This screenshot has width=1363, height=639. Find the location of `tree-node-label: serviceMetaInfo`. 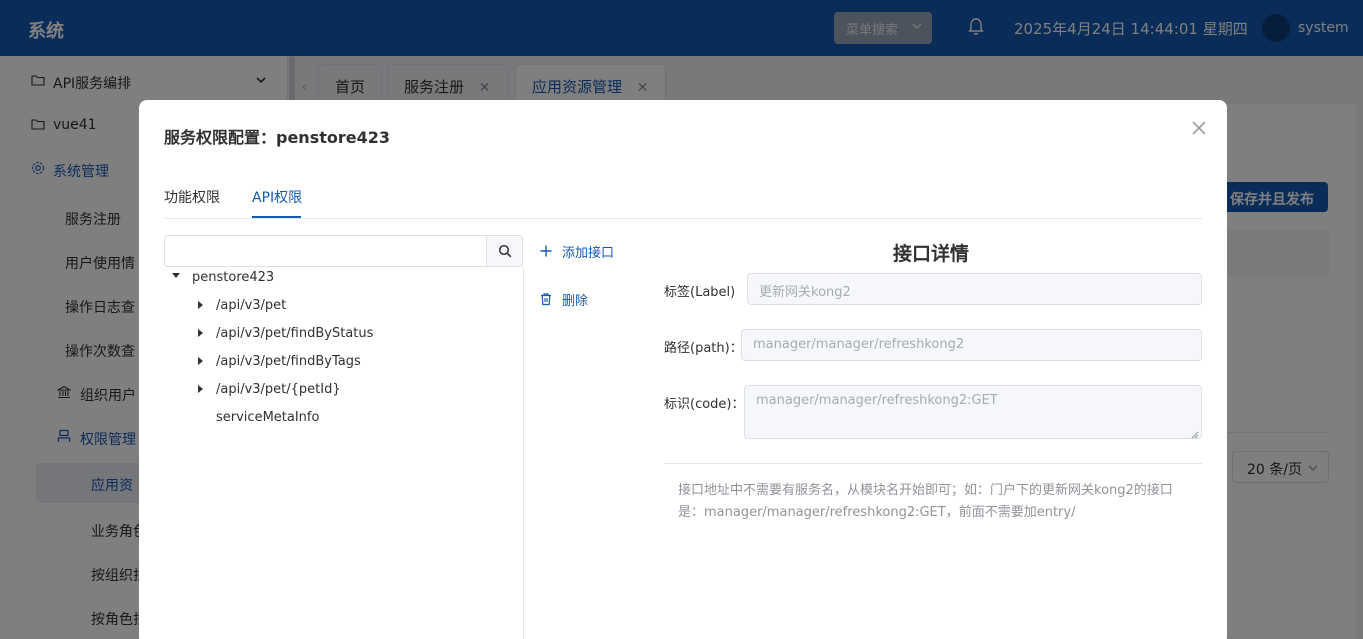

tree-node-label: serviceMetaInfo is located at coordinates (268, 417).